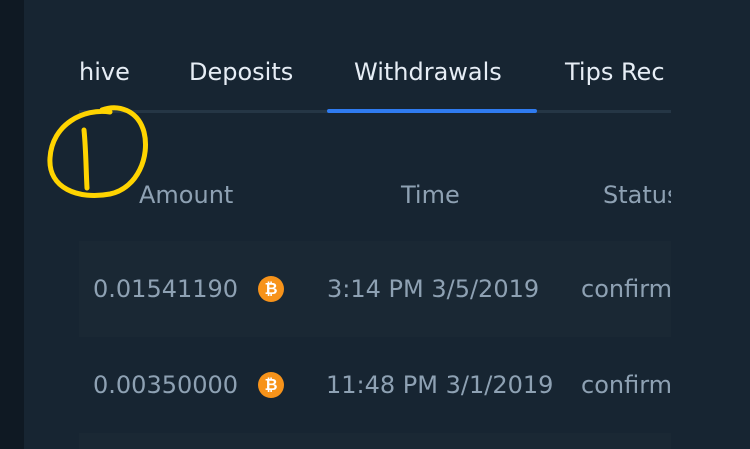 The image size is (750, 449). I want to click on tab-deposits: Deposits, so click(241, 72).